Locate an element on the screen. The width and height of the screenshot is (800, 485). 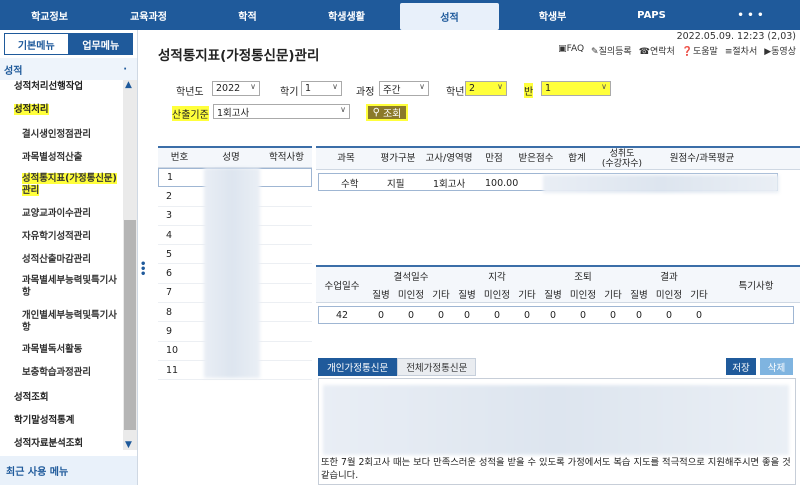
class-value: 1 is located at coordinates (548, 88).